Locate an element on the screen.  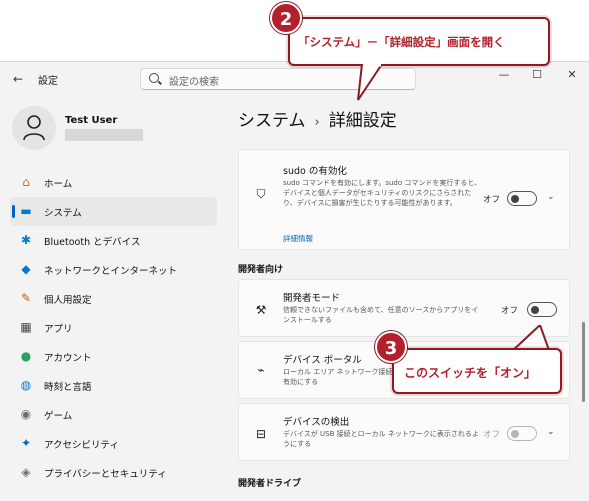
sidebar-item-label: システム is located at coordinates (63, 213).